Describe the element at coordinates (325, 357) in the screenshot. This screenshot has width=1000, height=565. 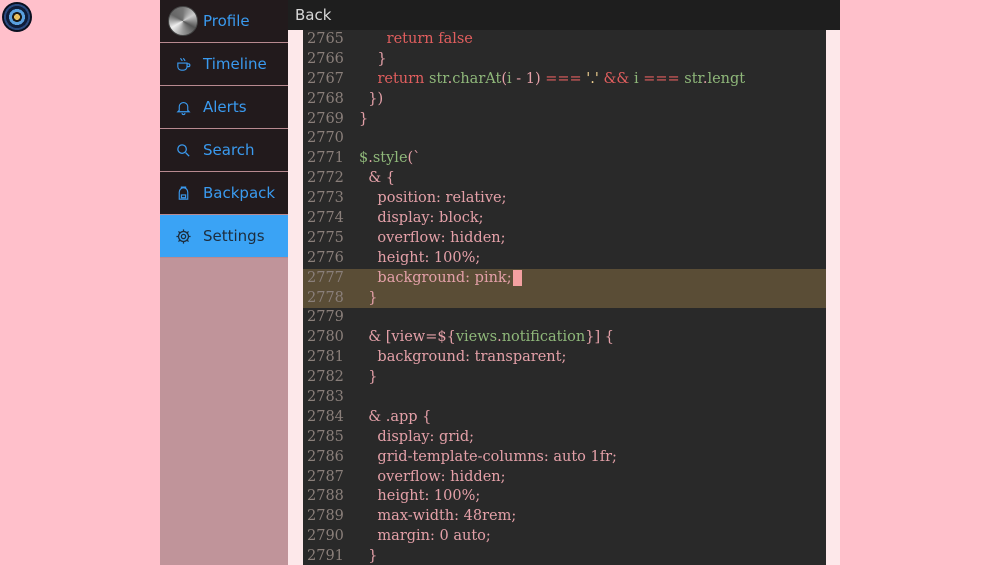
I see `line-number: 2781` at that location.